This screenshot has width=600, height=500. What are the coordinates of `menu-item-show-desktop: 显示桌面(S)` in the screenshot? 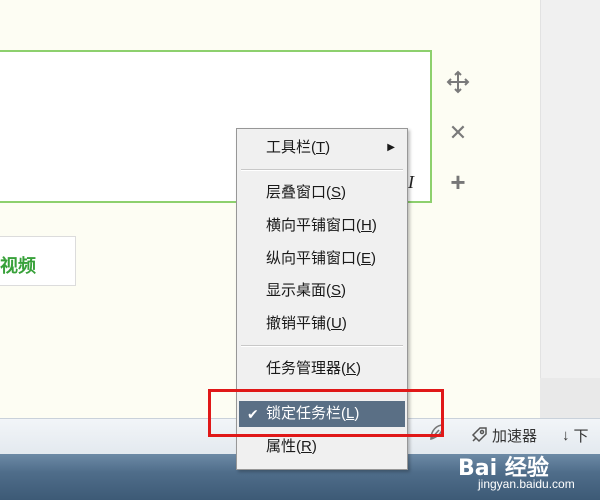 It's located at (322, 291).